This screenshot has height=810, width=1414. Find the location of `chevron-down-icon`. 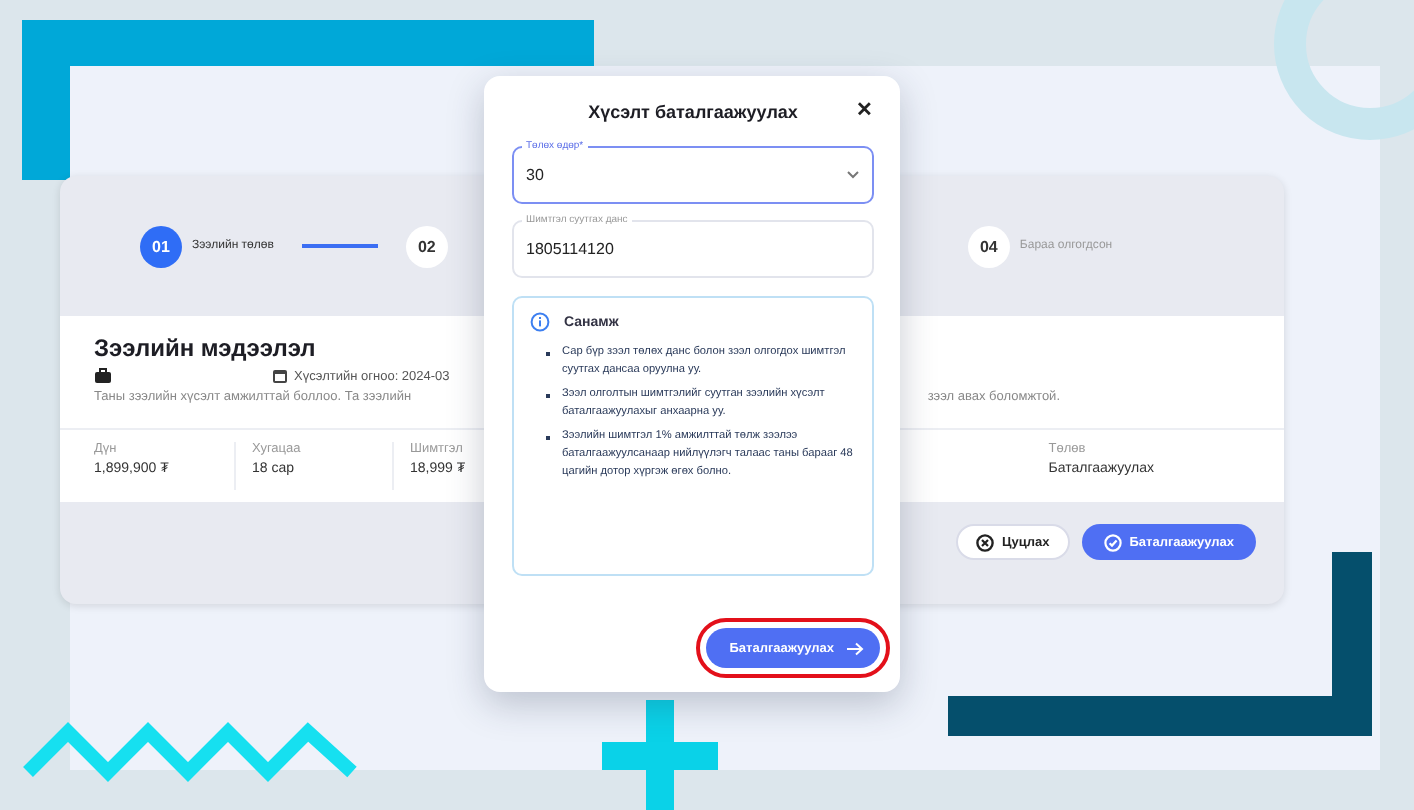

chevron-down-icon is located at coordinates (853, 175).